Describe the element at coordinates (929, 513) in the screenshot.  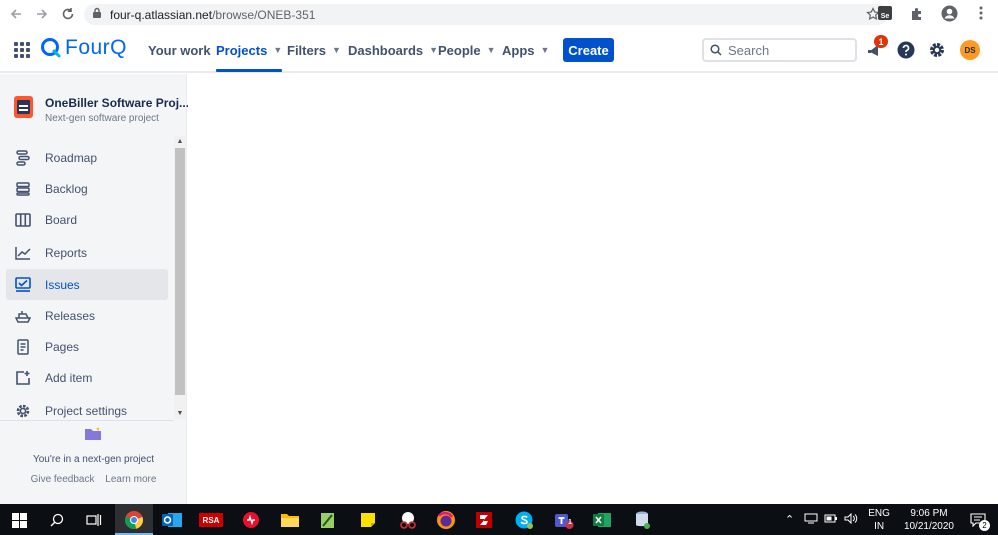
I see `clock-time: 9:06 PM` at that location.